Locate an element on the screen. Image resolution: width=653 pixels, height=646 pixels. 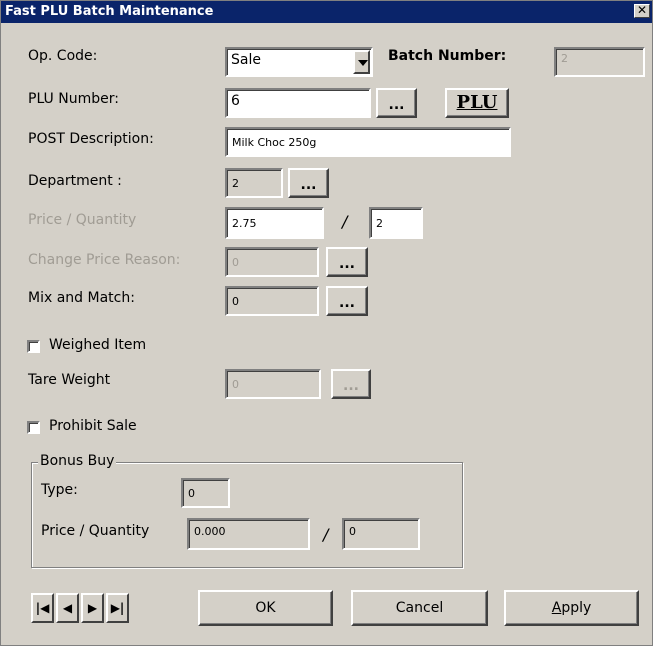
department-label: Department : is located at coordinates (75, 181).